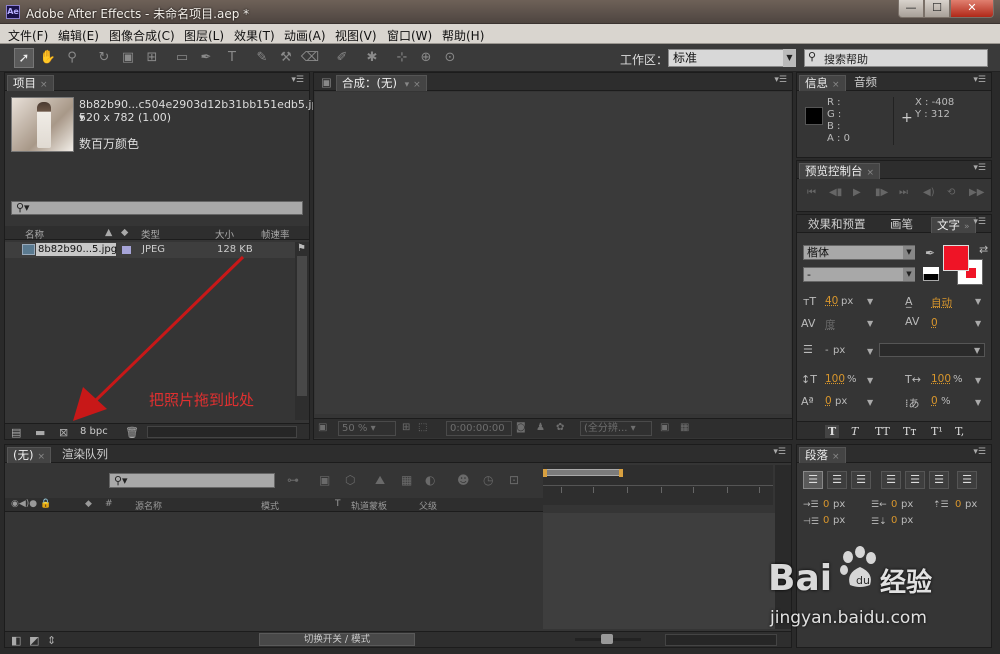 The image size is (1000, 654). What do you see at coordinates (132, 432) in the screenshot?
I see `trash-icon: 🗑` at bounding box center [132, 432].